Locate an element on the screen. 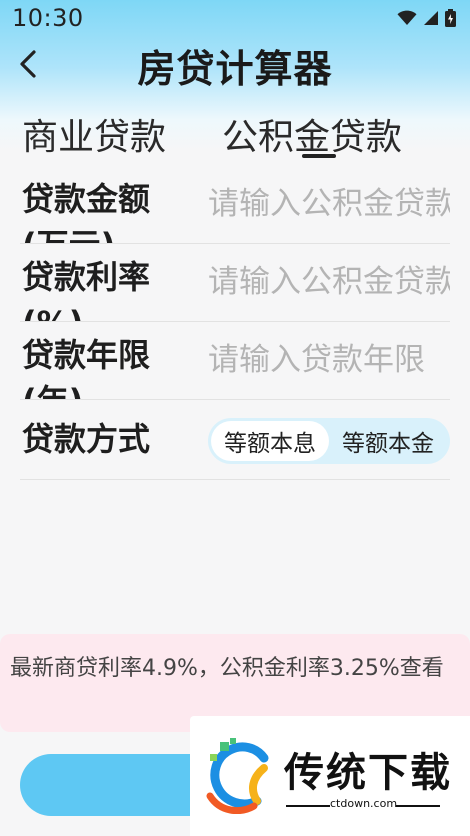 The height and width of the screenshot is (836, 470). status-time: 10:30 is located at coordinates (48, 18).